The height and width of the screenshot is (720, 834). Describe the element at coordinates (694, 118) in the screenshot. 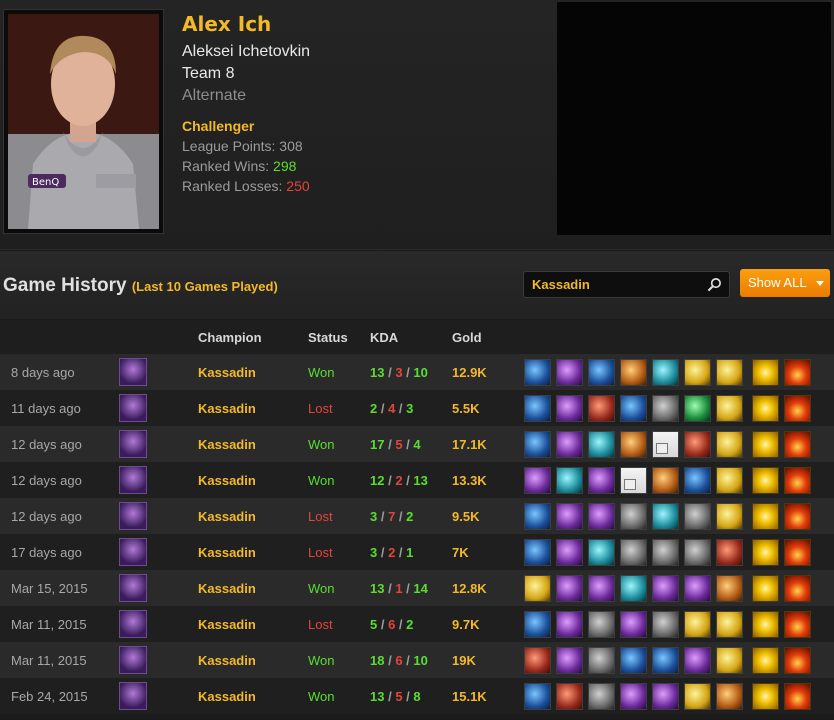

I see `video-panel` at that location.